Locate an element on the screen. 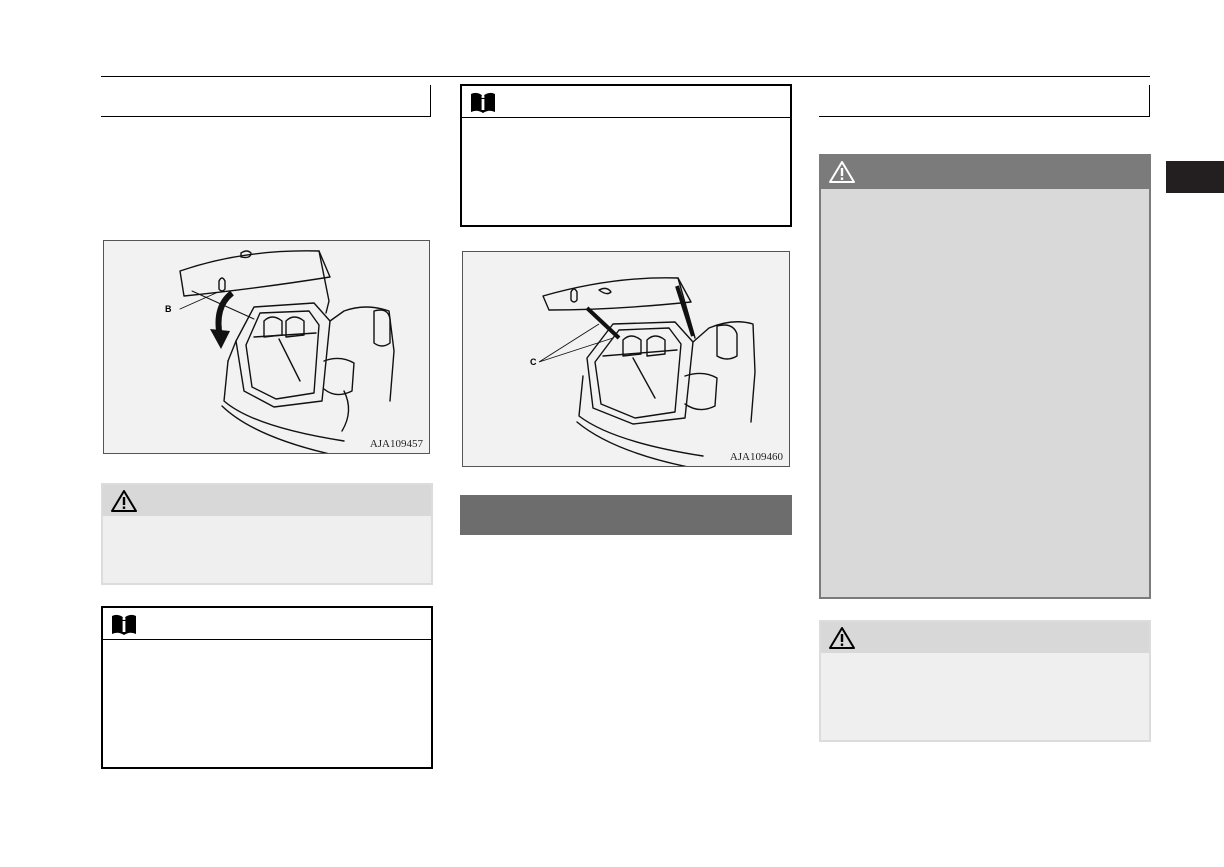 This screenshot has width=1224, height=867. tailgate-closing-illustration is located at coordinates (287, 351).